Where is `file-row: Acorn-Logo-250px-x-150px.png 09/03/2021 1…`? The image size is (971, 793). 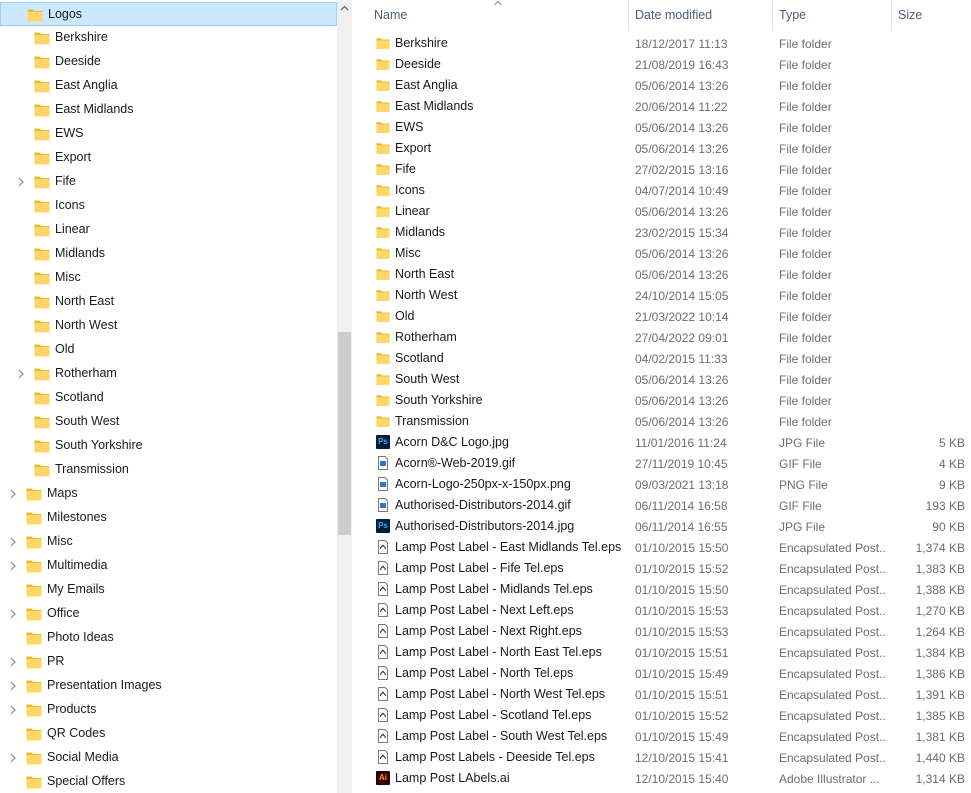 file-row: Acorn-Logo-250px-x-150px.png 09/03/2021 1… is located at coordinates (661, 484).